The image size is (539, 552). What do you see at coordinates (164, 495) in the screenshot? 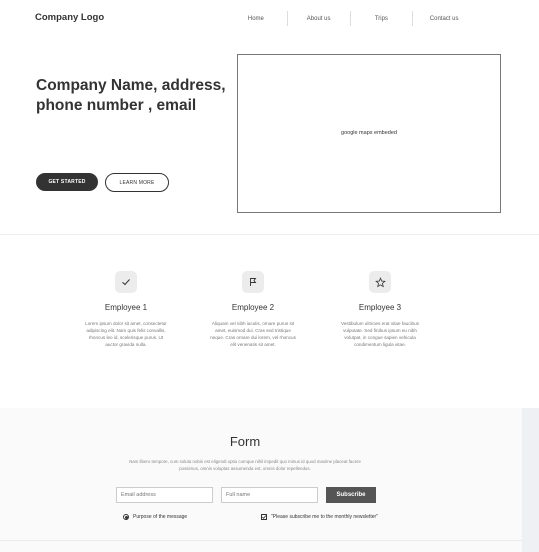
I see `email-input` at bounding box center [164, 495].